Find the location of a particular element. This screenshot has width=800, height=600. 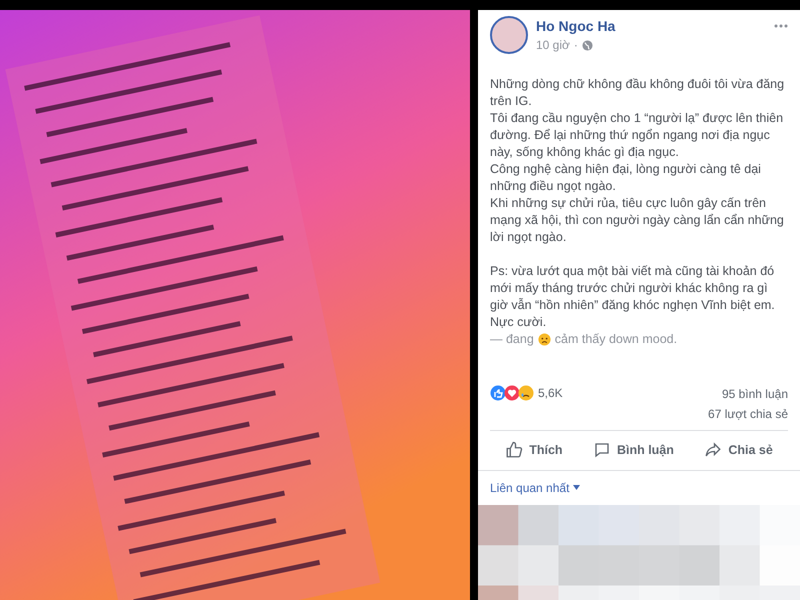

caret-icon is located at coordinates (576, 487).